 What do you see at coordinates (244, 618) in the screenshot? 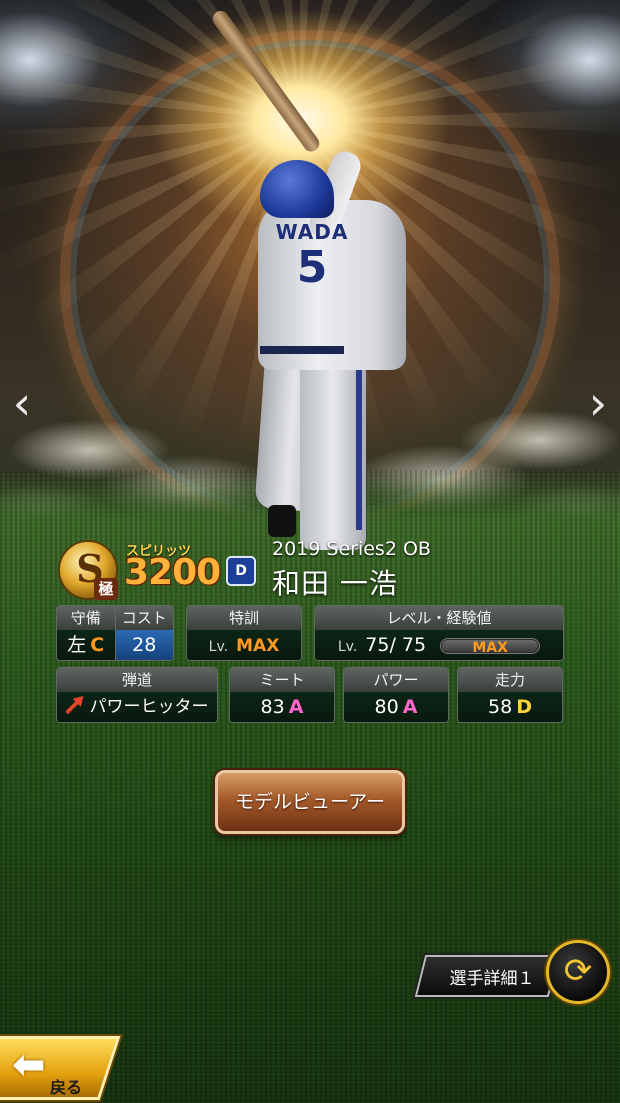
I see `training-header: 特訓` at bounding box center [244, 618].